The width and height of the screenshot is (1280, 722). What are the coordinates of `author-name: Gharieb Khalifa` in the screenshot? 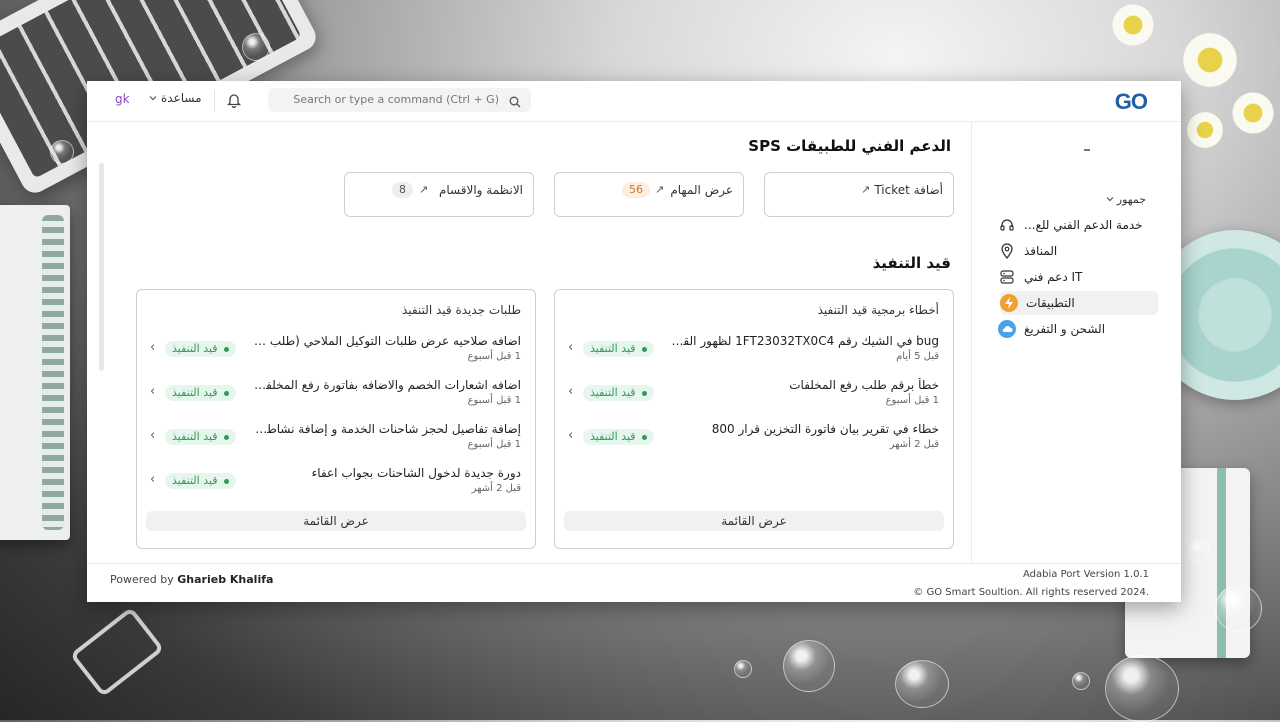 It's located at (225, 579).